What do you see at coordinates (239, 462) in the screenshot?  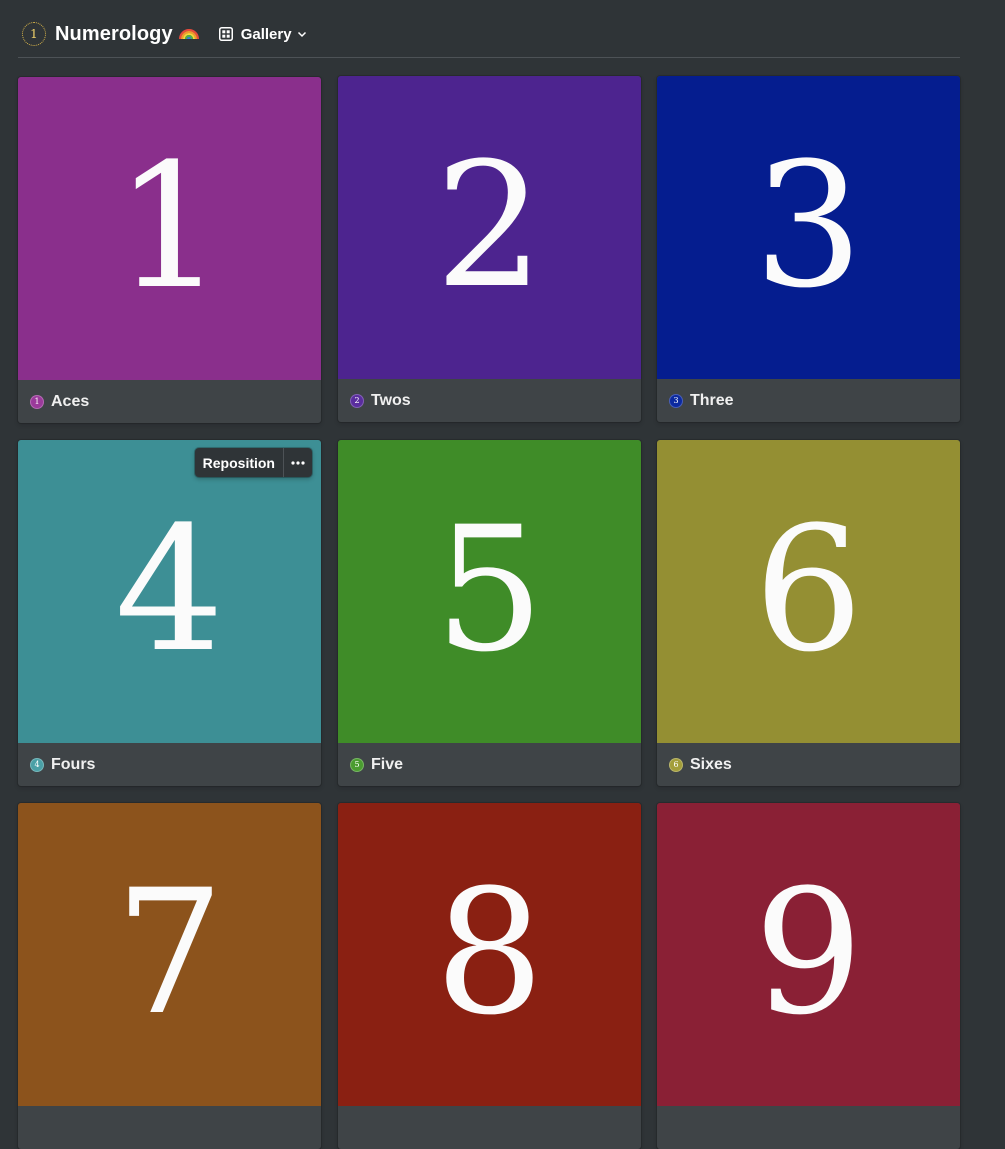 I see `reposition-button: Reposition` at bounding box center [239, 462].